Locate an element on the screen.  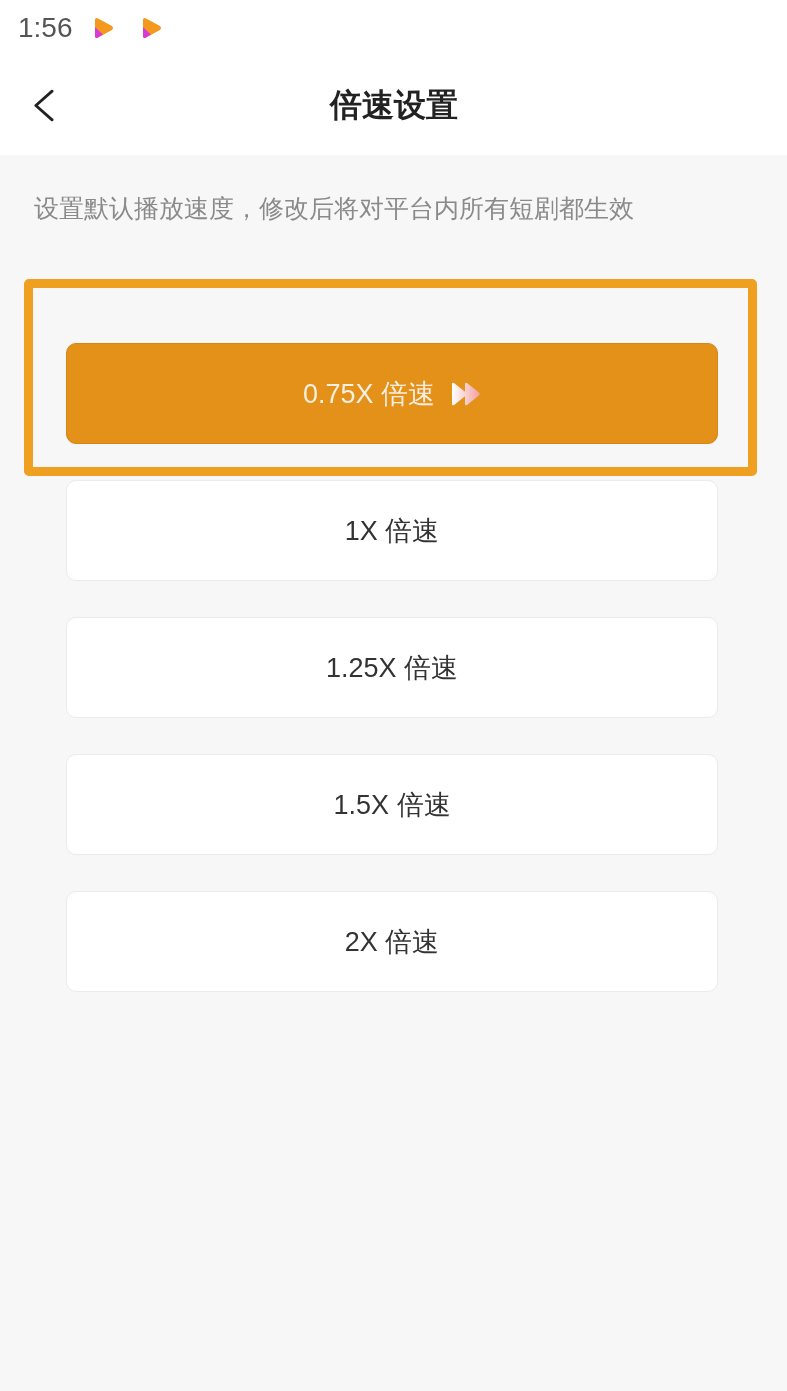
fast-forward-icon is located at coordinates (466, 393).